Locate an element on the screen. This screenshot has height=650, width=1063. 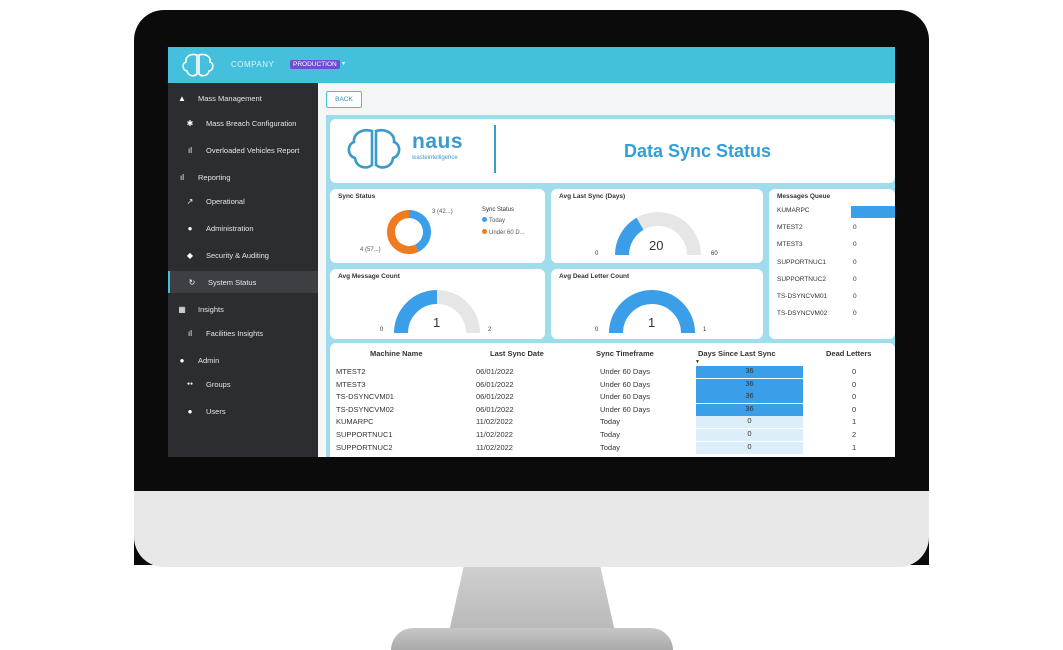
avg-message-count-gauge is located at coordinates (437, 310).